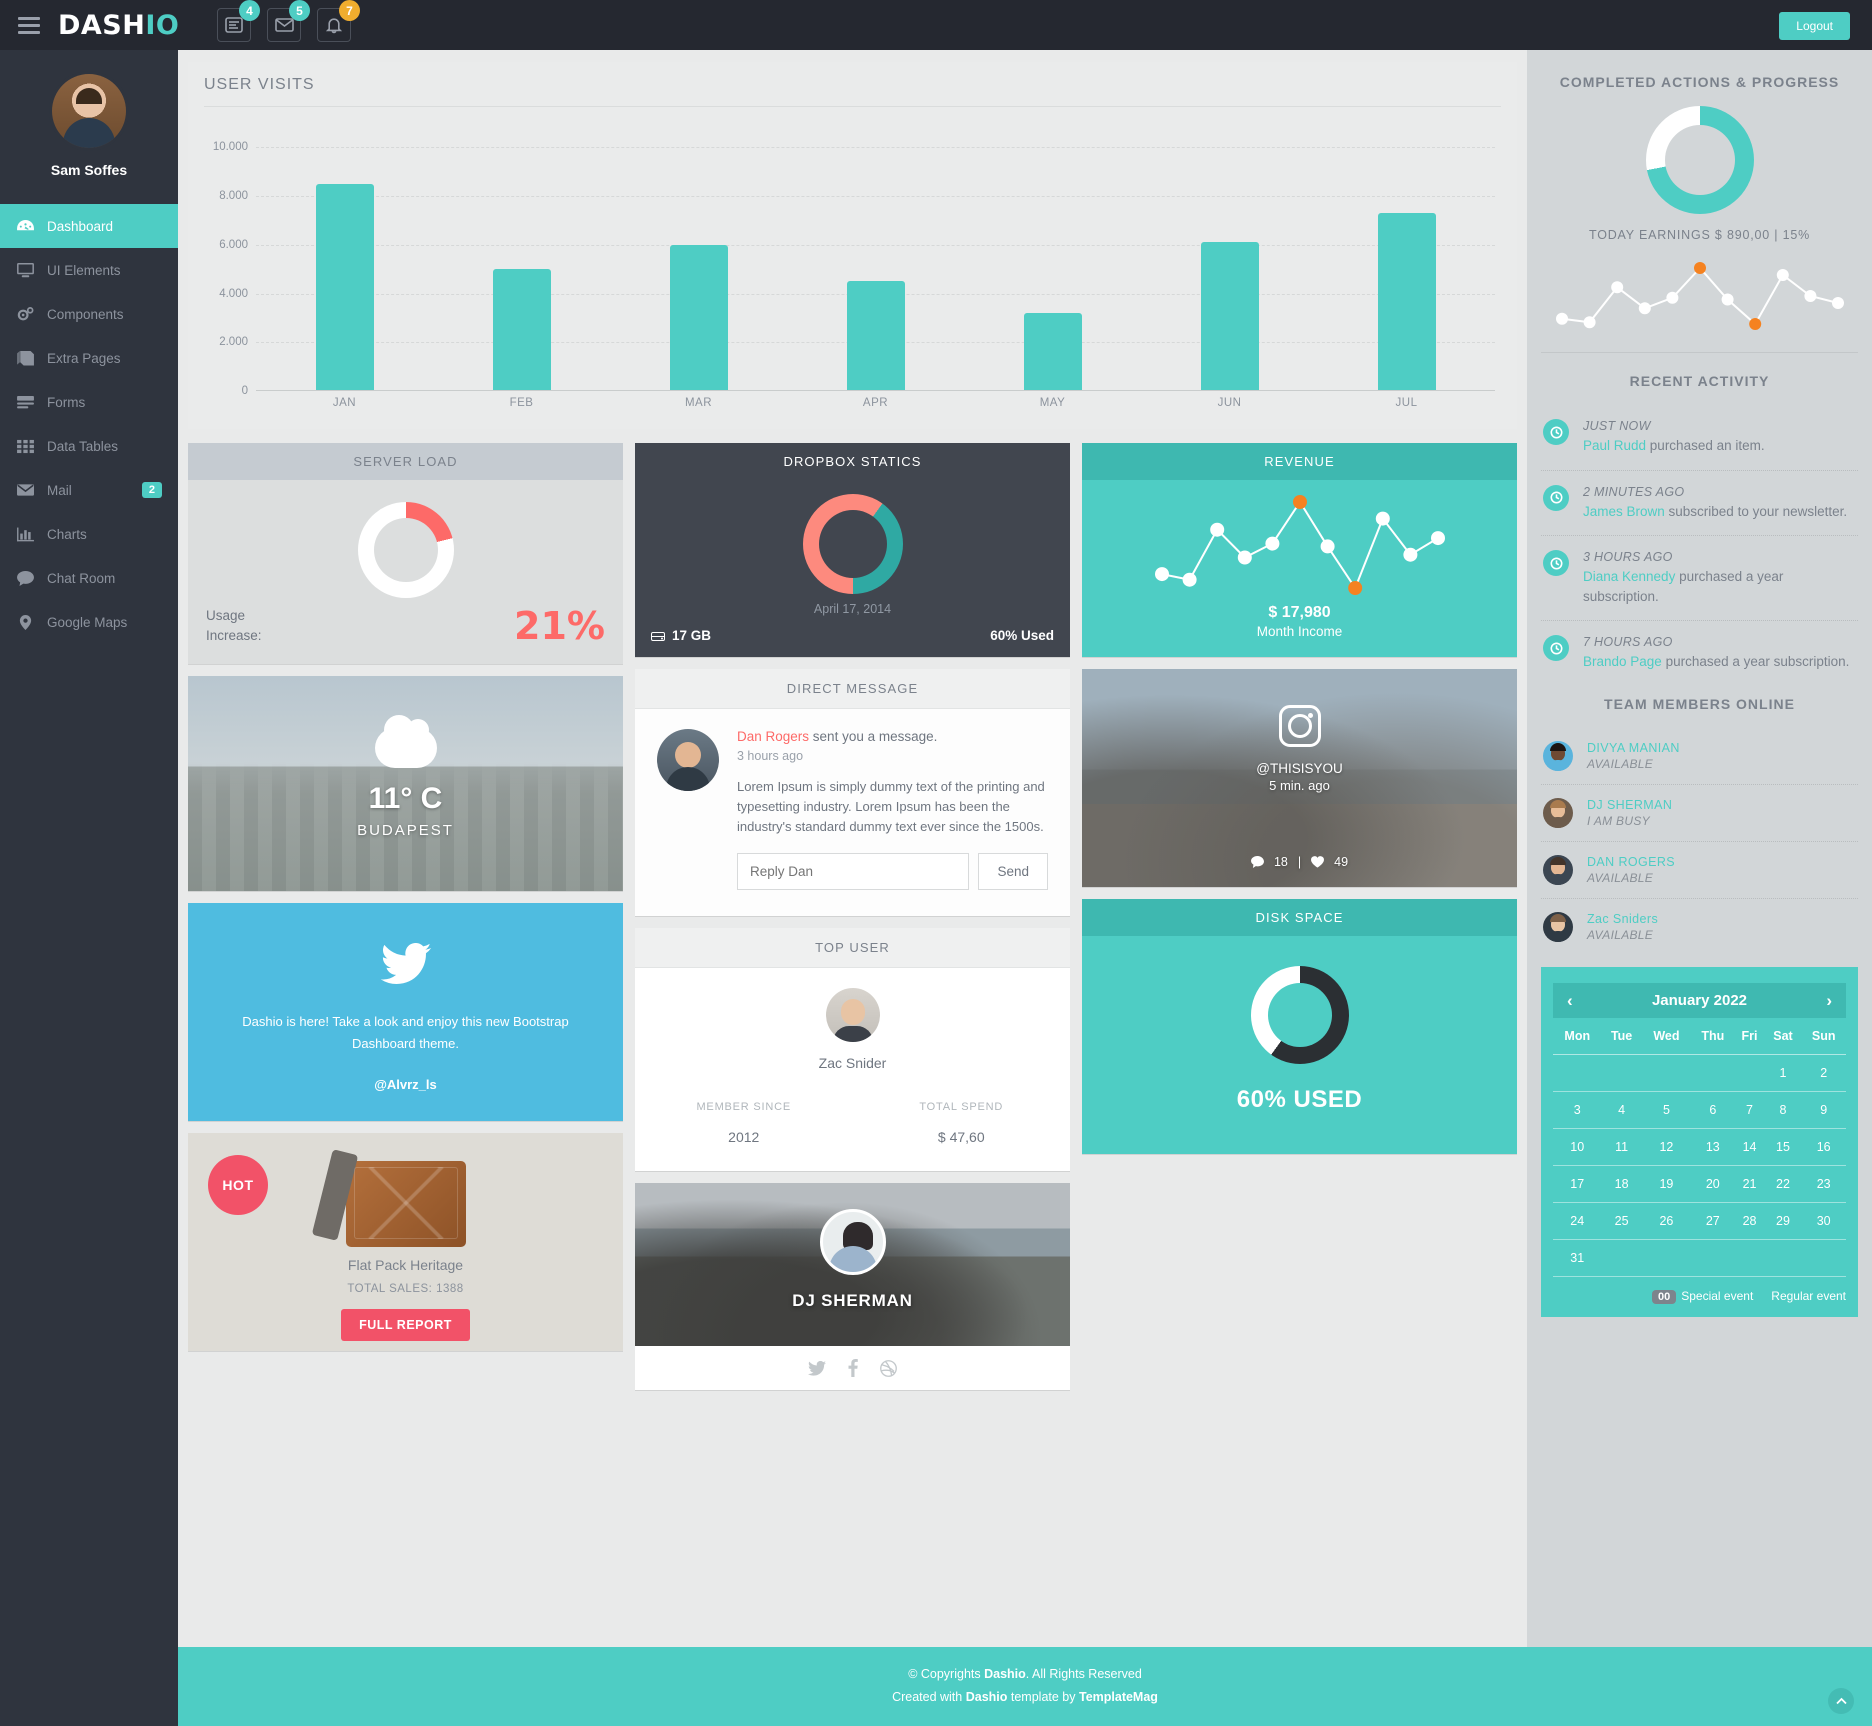  I want to click on calendar-day-cell: 29, so click(1783, 1221).